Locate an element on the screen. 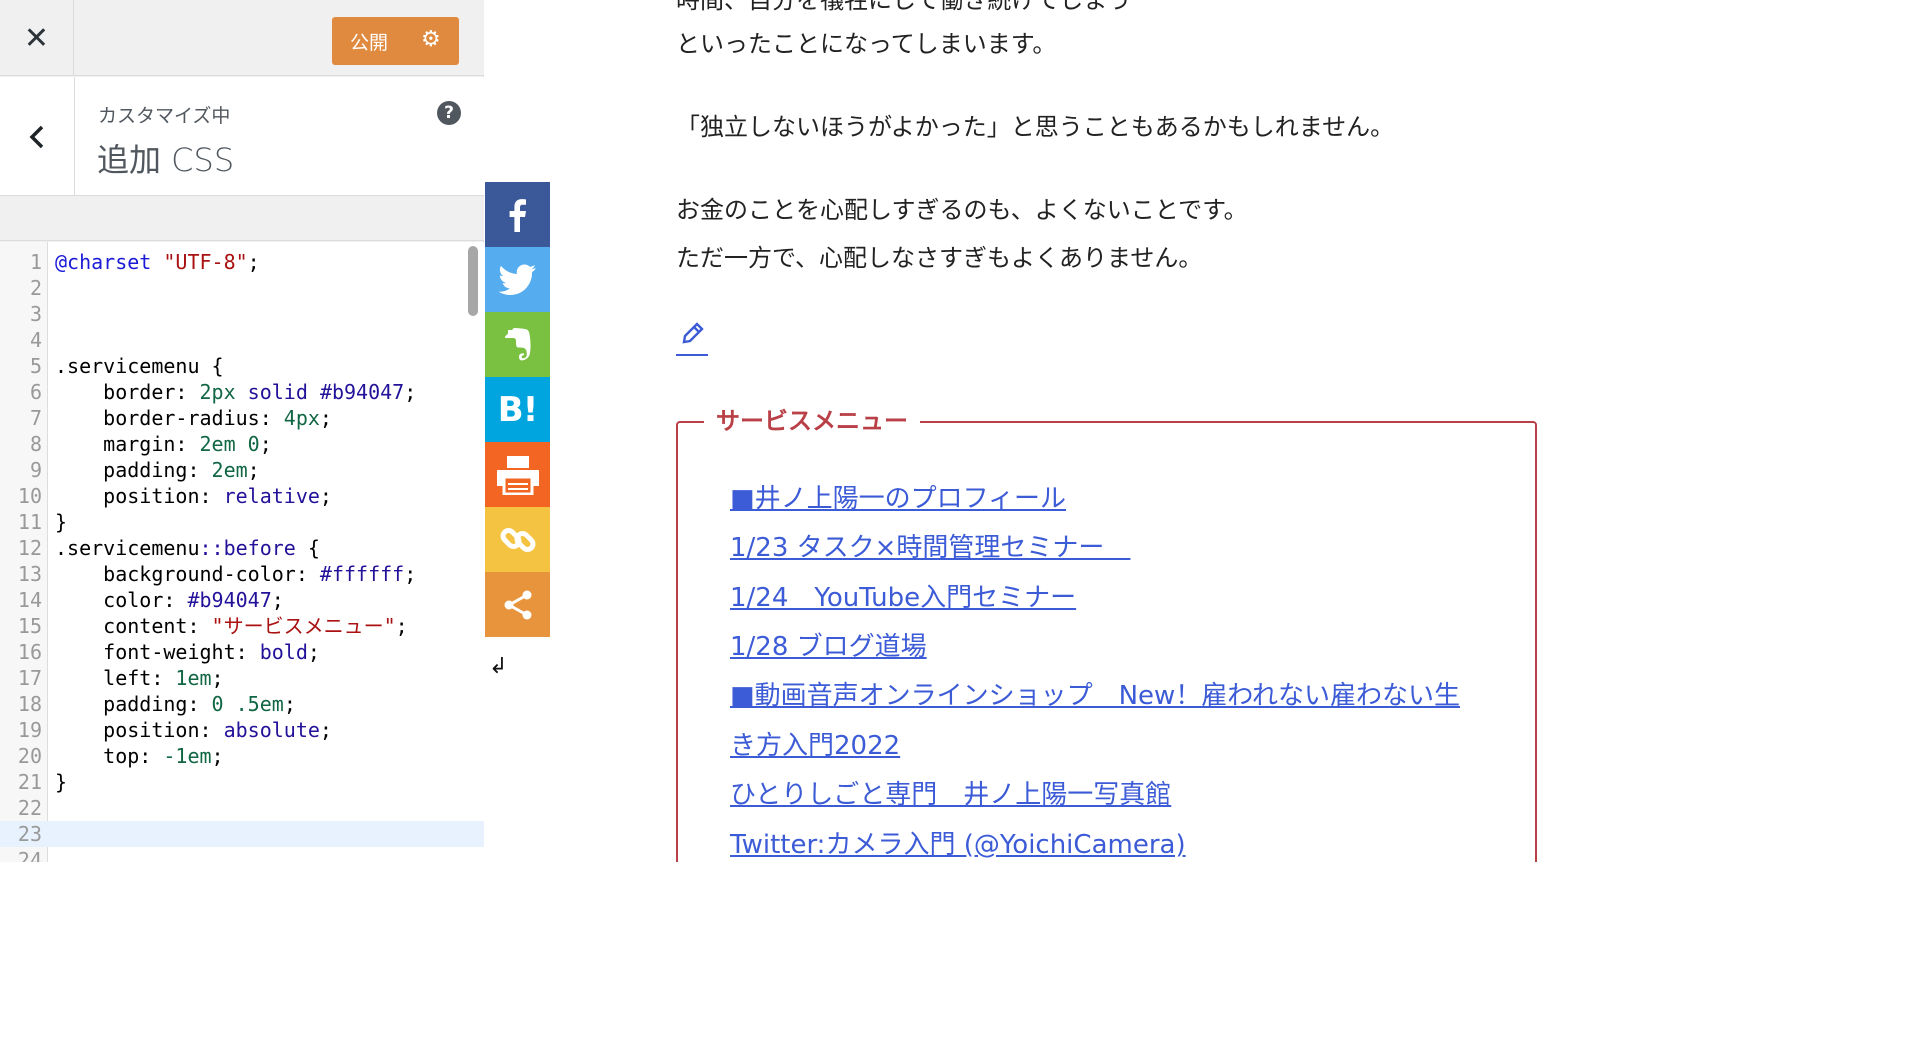 This screenshot has width=1928, height=1060. share-button-facebook is located at coordinates (517, 214).